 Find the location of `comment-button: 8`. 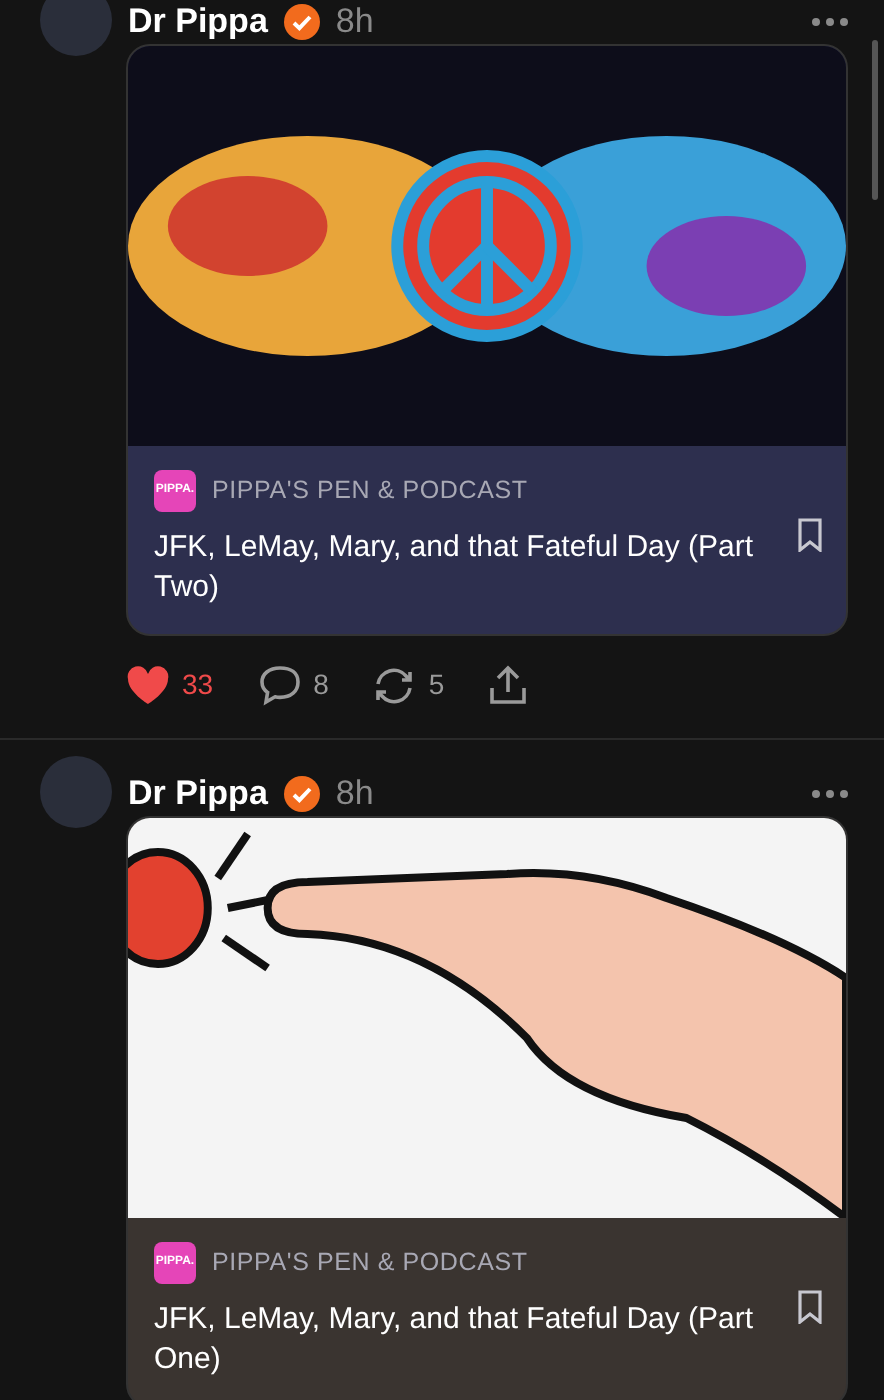

comment-button: 8 is located at coordinates (293, 685).